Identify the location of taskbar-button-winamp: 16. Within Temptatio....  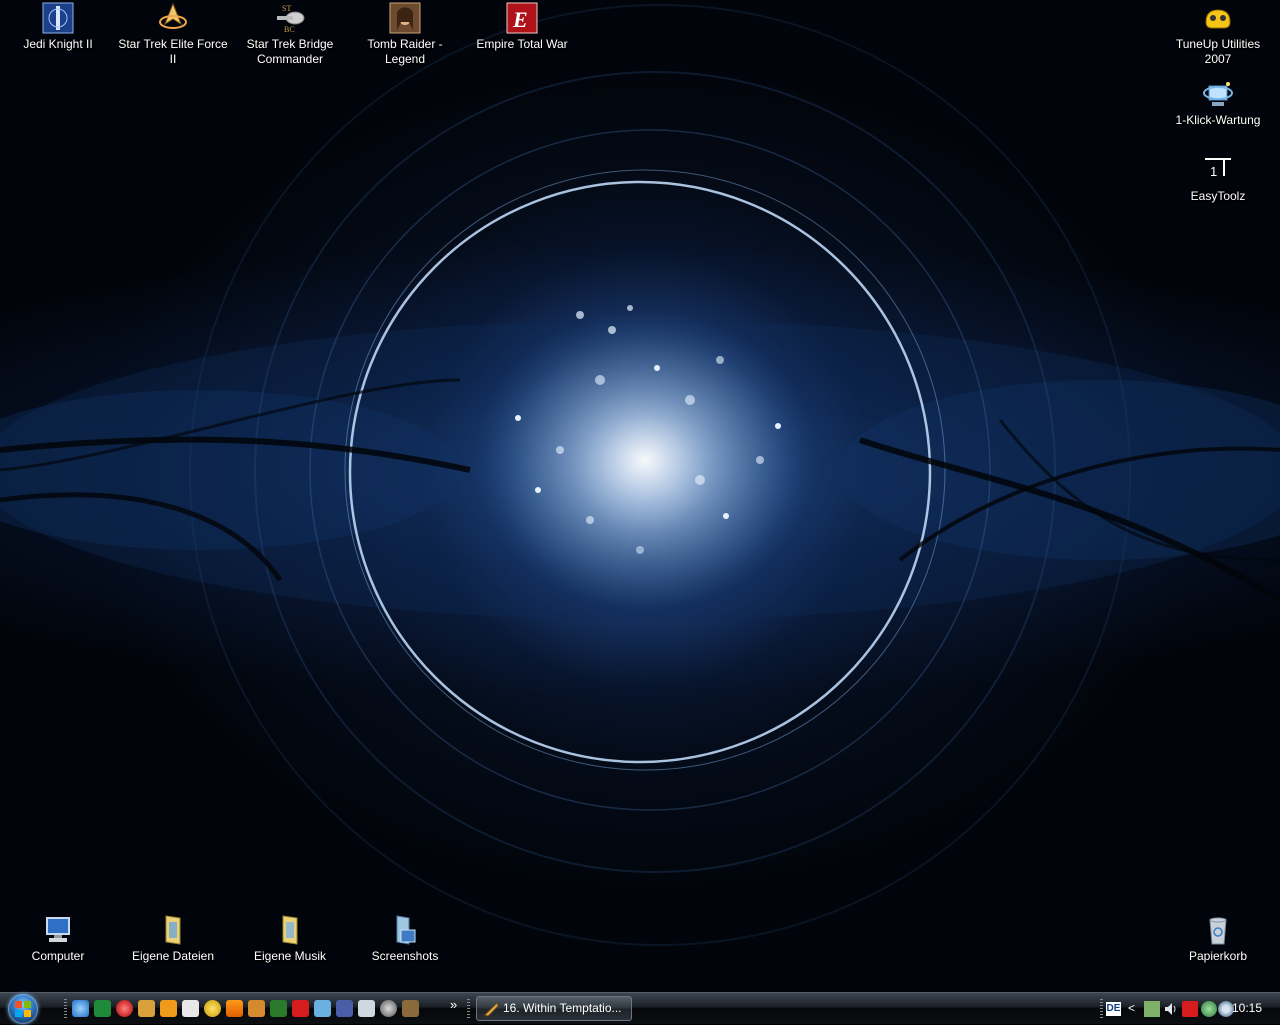
(554, 1008).